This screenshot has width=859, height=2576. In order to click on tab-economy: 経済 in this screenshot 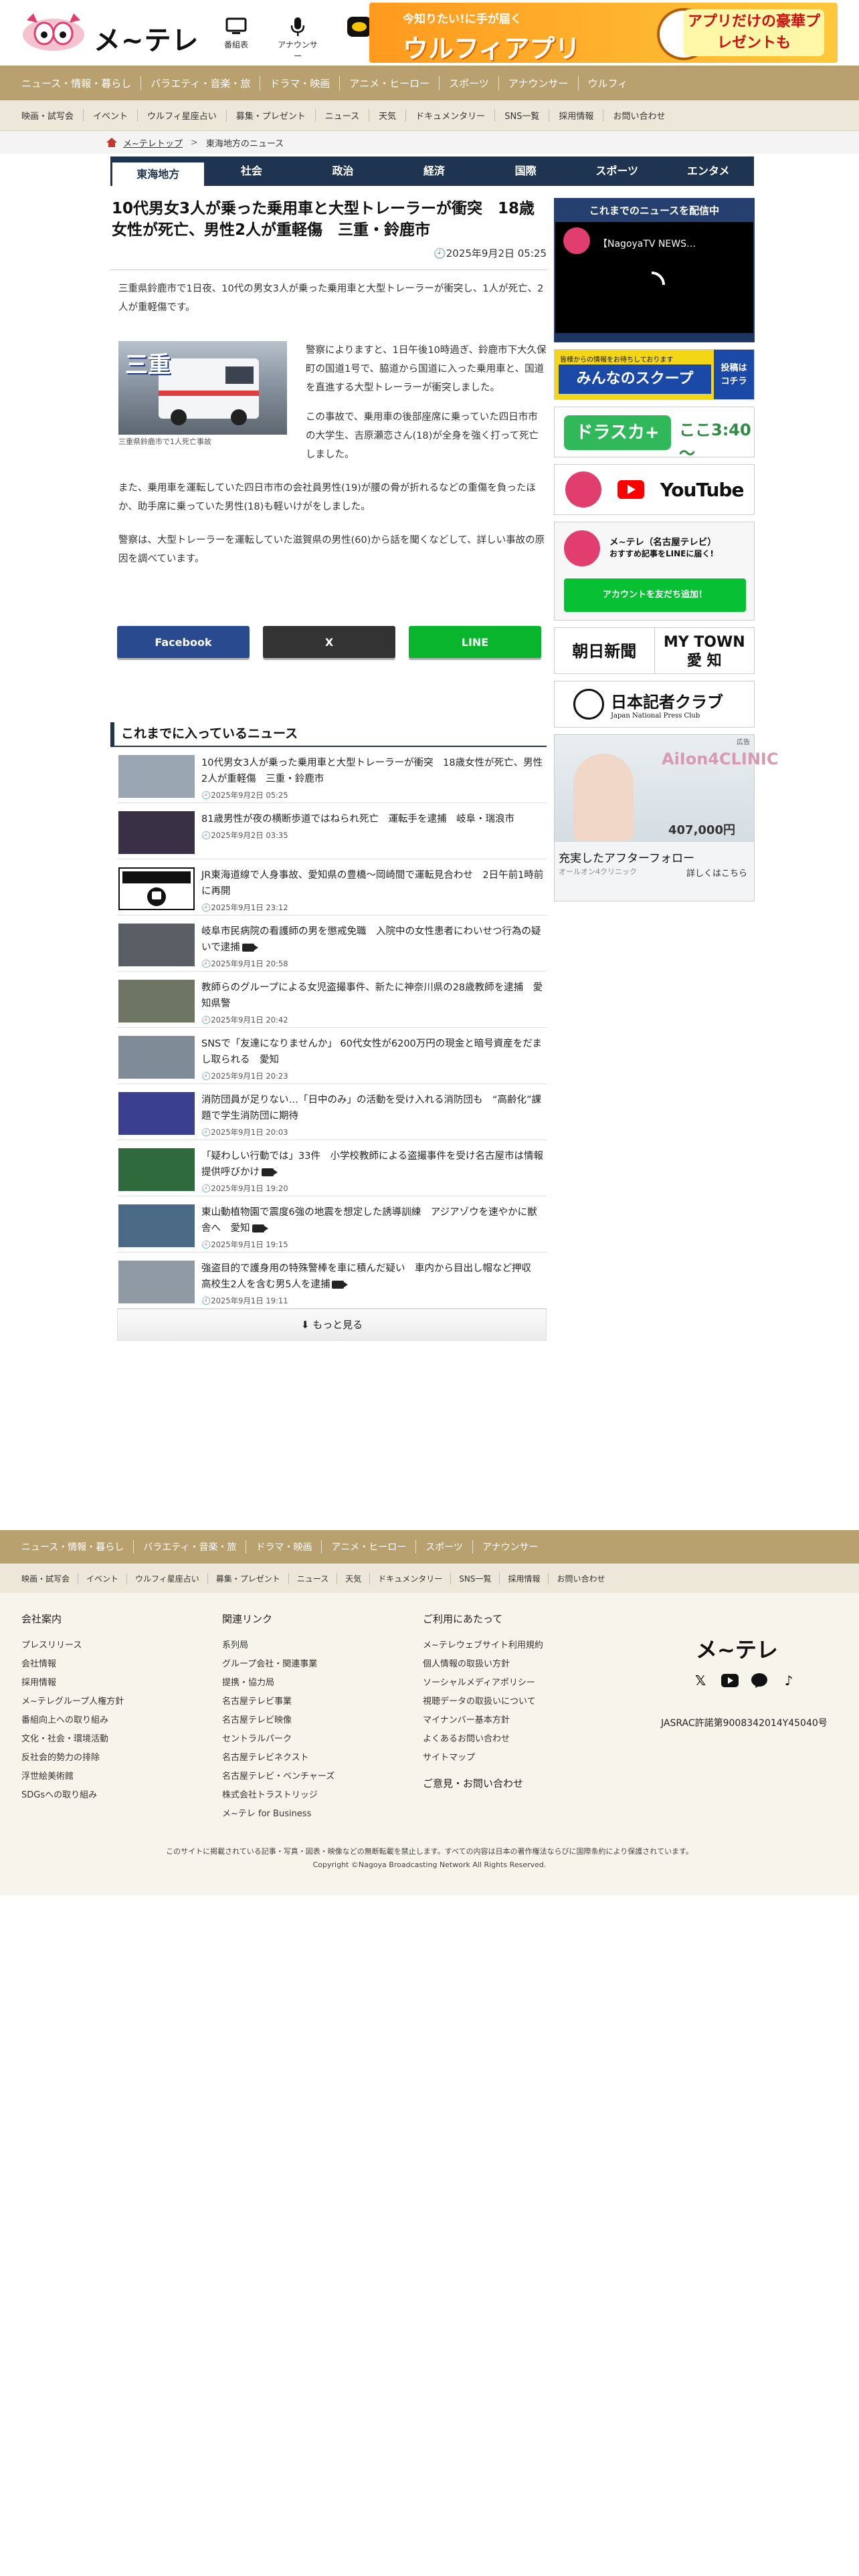, I will do `click(434, 171)`.